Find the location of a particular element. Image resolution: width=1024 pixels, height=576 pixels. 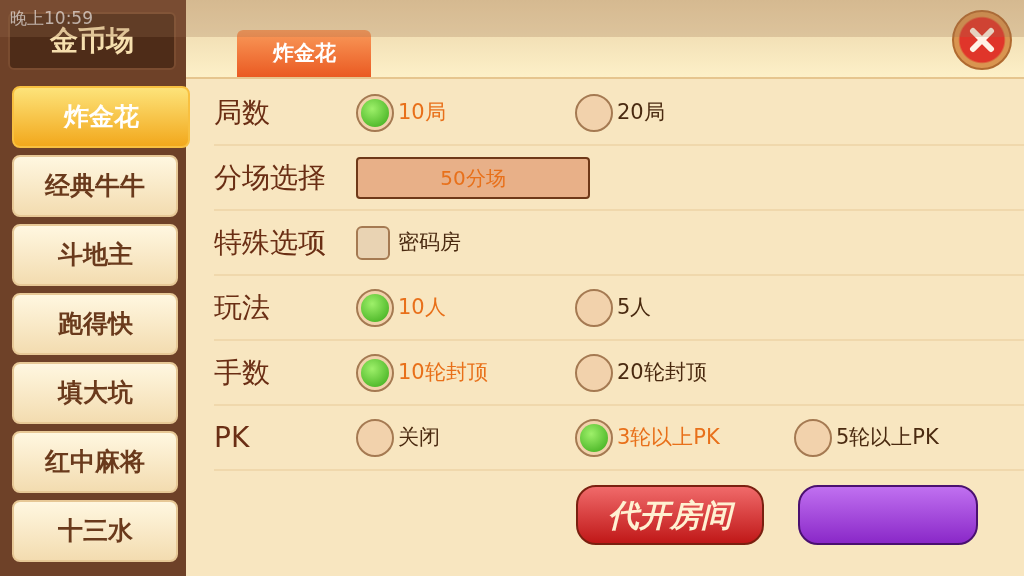

option-label: 5轮以上PK is located at coordinates (887, 437).